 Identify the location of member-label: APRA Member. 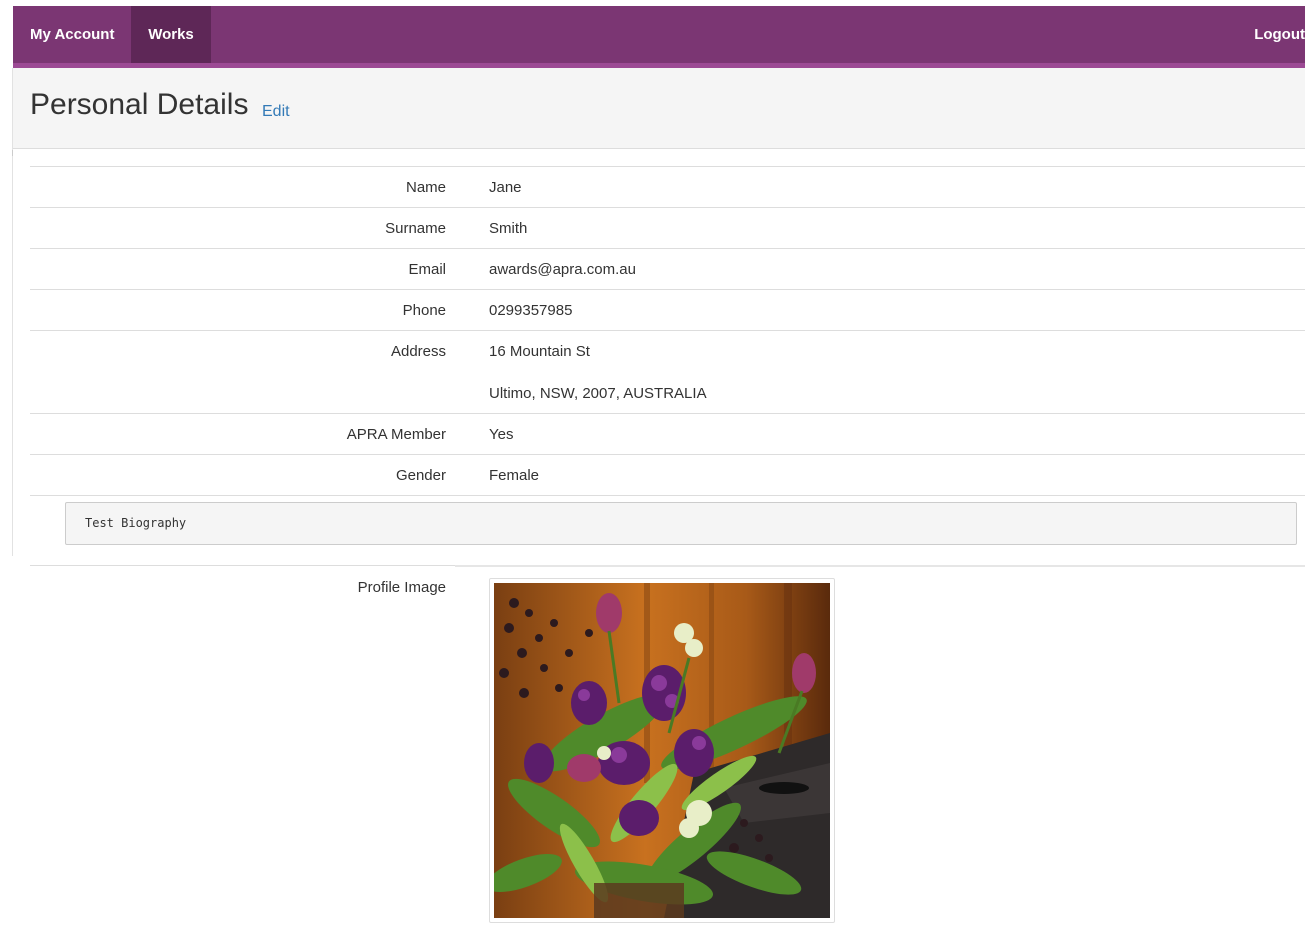
(396, 434).